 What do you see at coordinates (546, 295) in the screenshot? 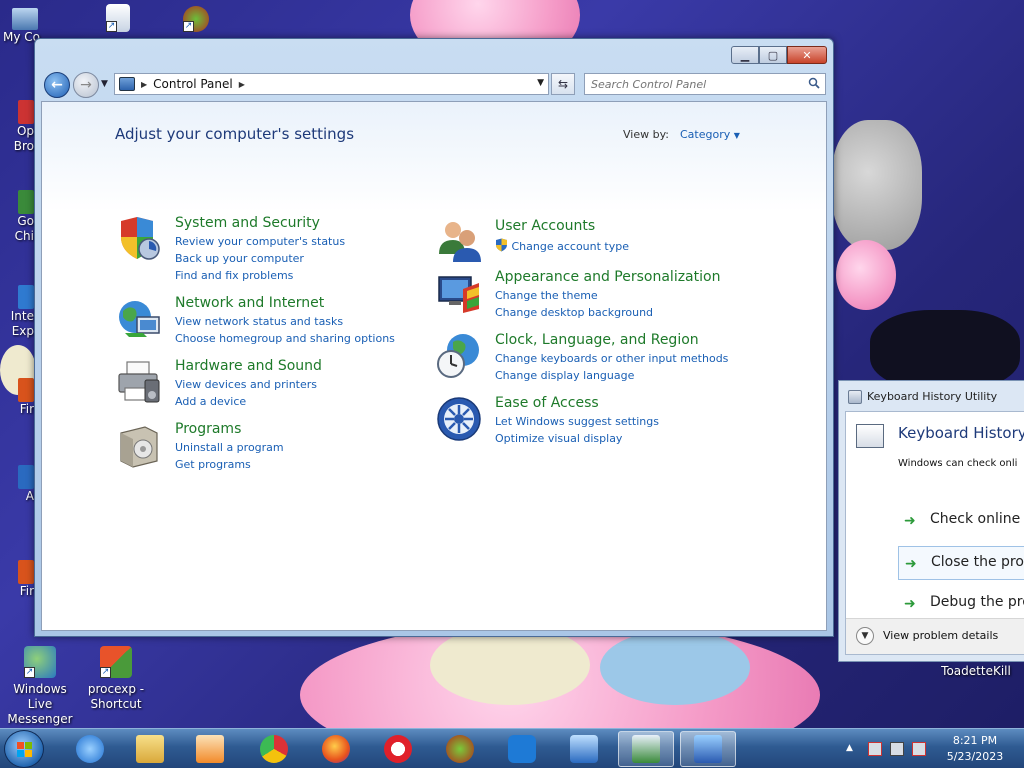
I see `link-change-theme: Change the theme` at bounding box center [546, 295].